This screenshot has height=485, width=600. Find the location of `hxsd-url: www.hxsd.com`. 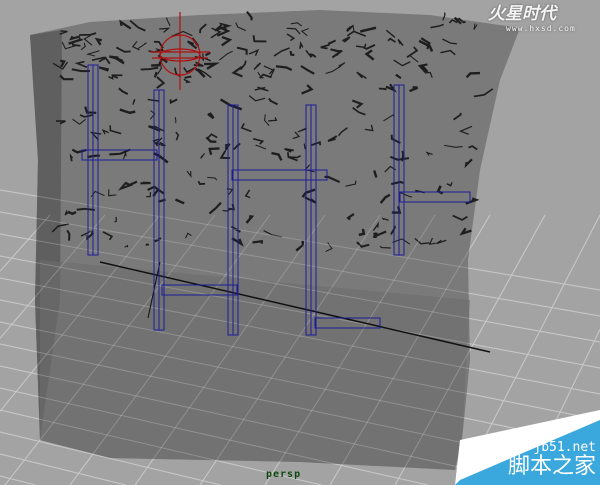

hxsd-url: www.hxsd.com is located at coordinates (541, 28).